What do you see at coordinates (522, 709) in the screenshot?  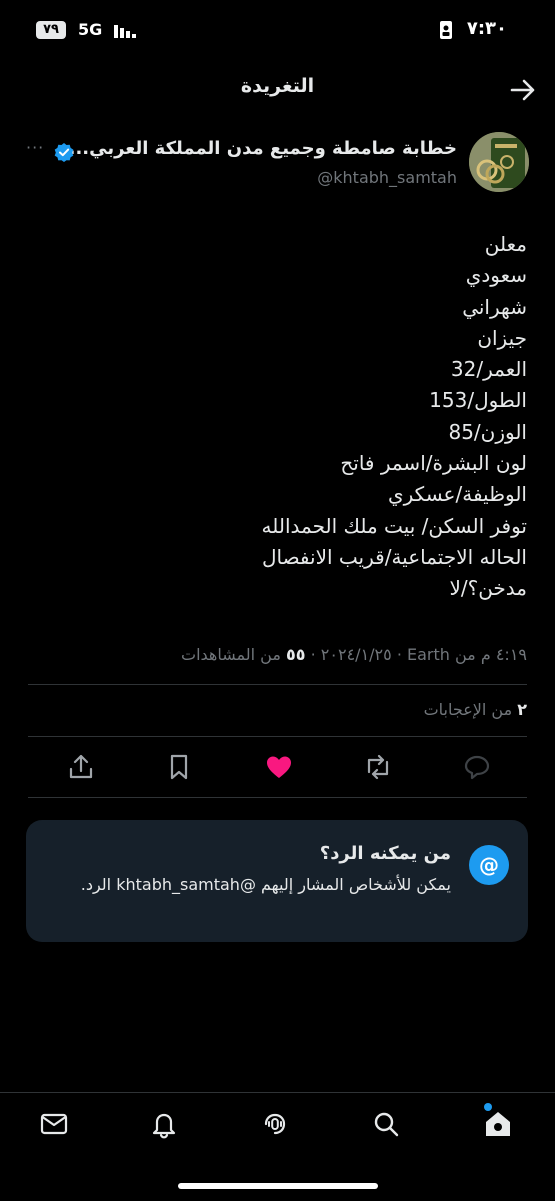 I see `likes-count: ٢` at bounding box center [522, 709].